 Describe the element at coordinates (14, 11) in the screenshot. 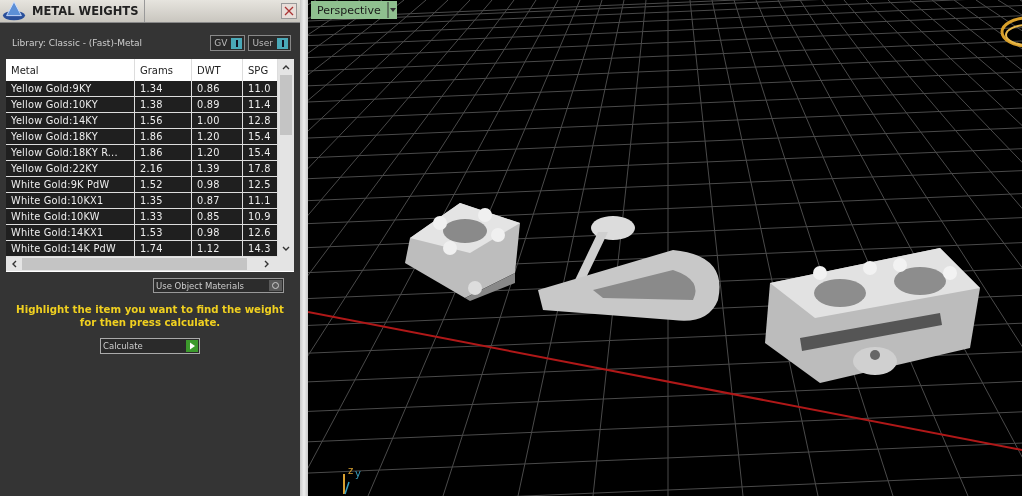

I see `cone-logo-icon` at that location.